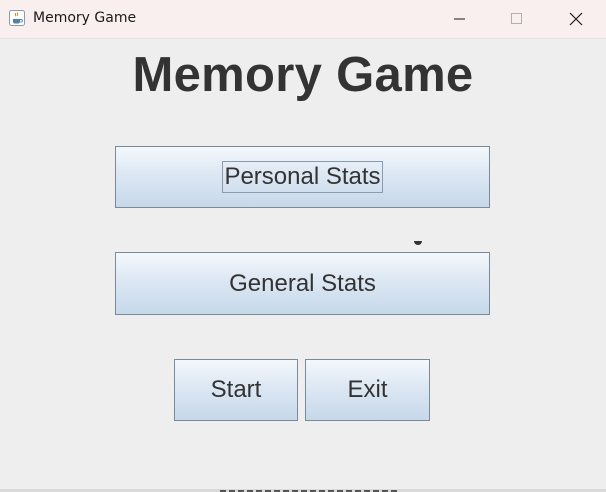 The width and height of the screenshot is (606, 492). I want to click on close-icon, so click(576, 19).